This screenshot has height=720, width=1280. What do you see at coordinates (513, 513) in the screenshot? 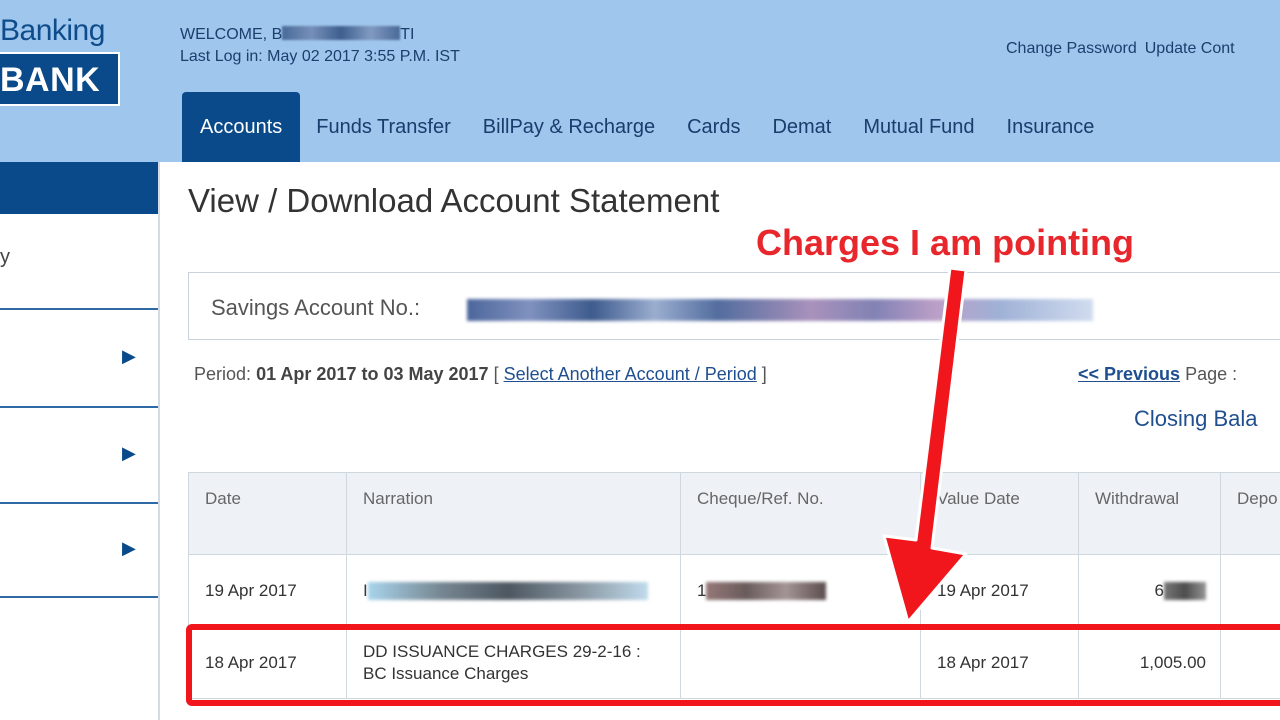
I see `col-narration: Narration` at bounding box center [513, 513].